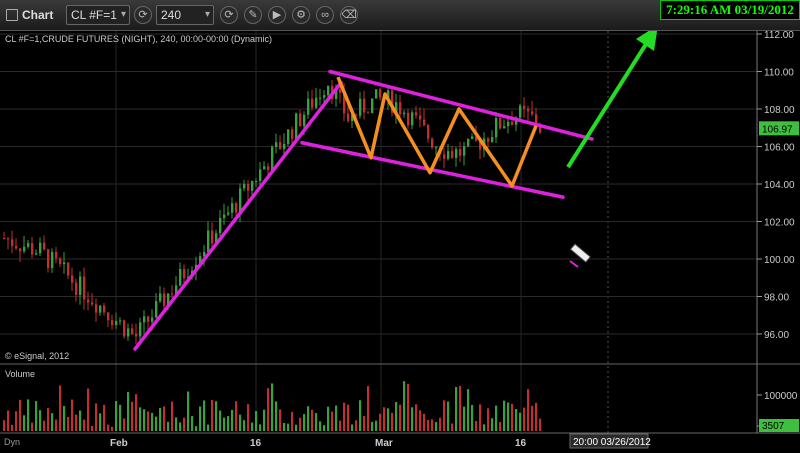  What do you see at coordinates (574, 264) in the screenshot?
I see `pen-stroke-mark` at bounding box center [574, 264].